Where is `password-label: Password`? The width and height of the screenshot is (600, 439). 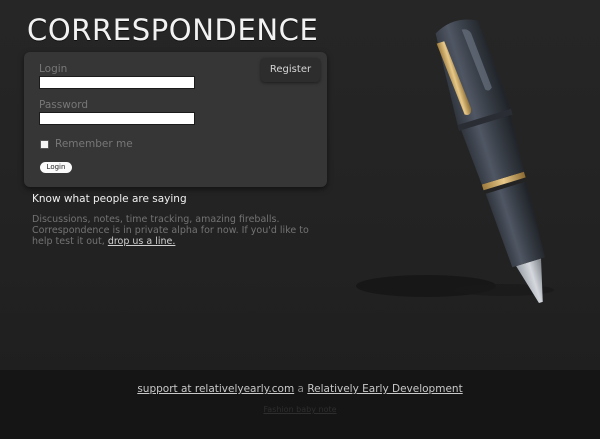
password-label: Password is located at coordinates (64, 105).